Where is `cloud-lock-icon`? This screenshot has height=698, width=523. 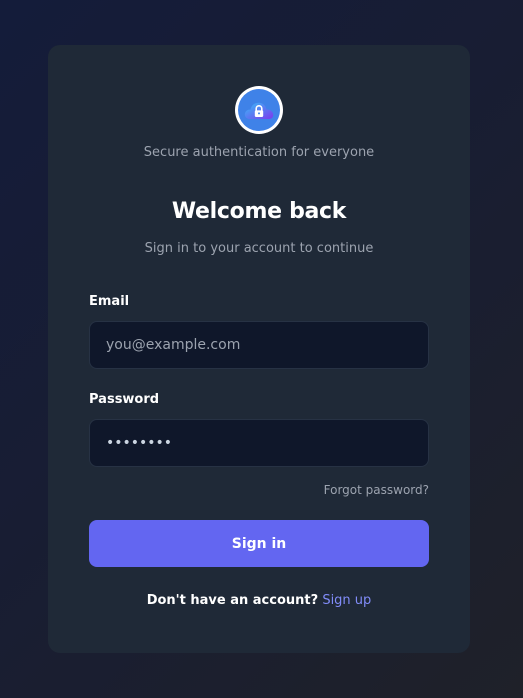
cloud-lock-icon is located at coordinates (259, 110).